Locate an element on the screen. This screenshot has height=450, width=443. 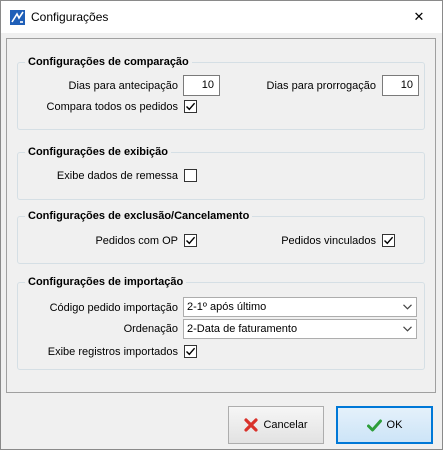
cancel-label: Cancelar is located at coordinates (285, 425).